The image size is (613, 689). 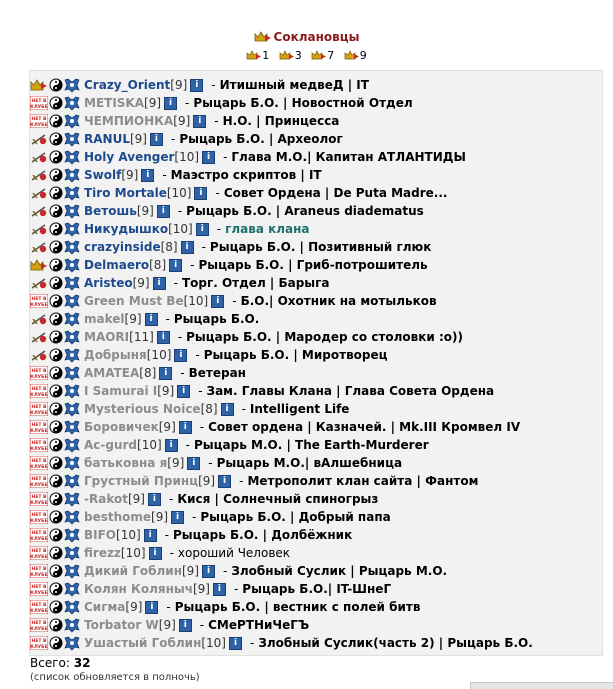 What do you see at coordinates (121, 625) in the screenshot?
I see `member-nick-link: Torbator W` at bounding box center [121, 625].